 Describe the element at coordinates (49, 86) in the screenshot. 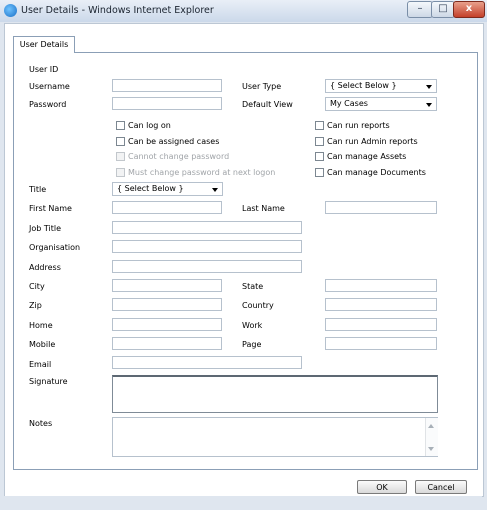

I see `username-label: Username` at that location.